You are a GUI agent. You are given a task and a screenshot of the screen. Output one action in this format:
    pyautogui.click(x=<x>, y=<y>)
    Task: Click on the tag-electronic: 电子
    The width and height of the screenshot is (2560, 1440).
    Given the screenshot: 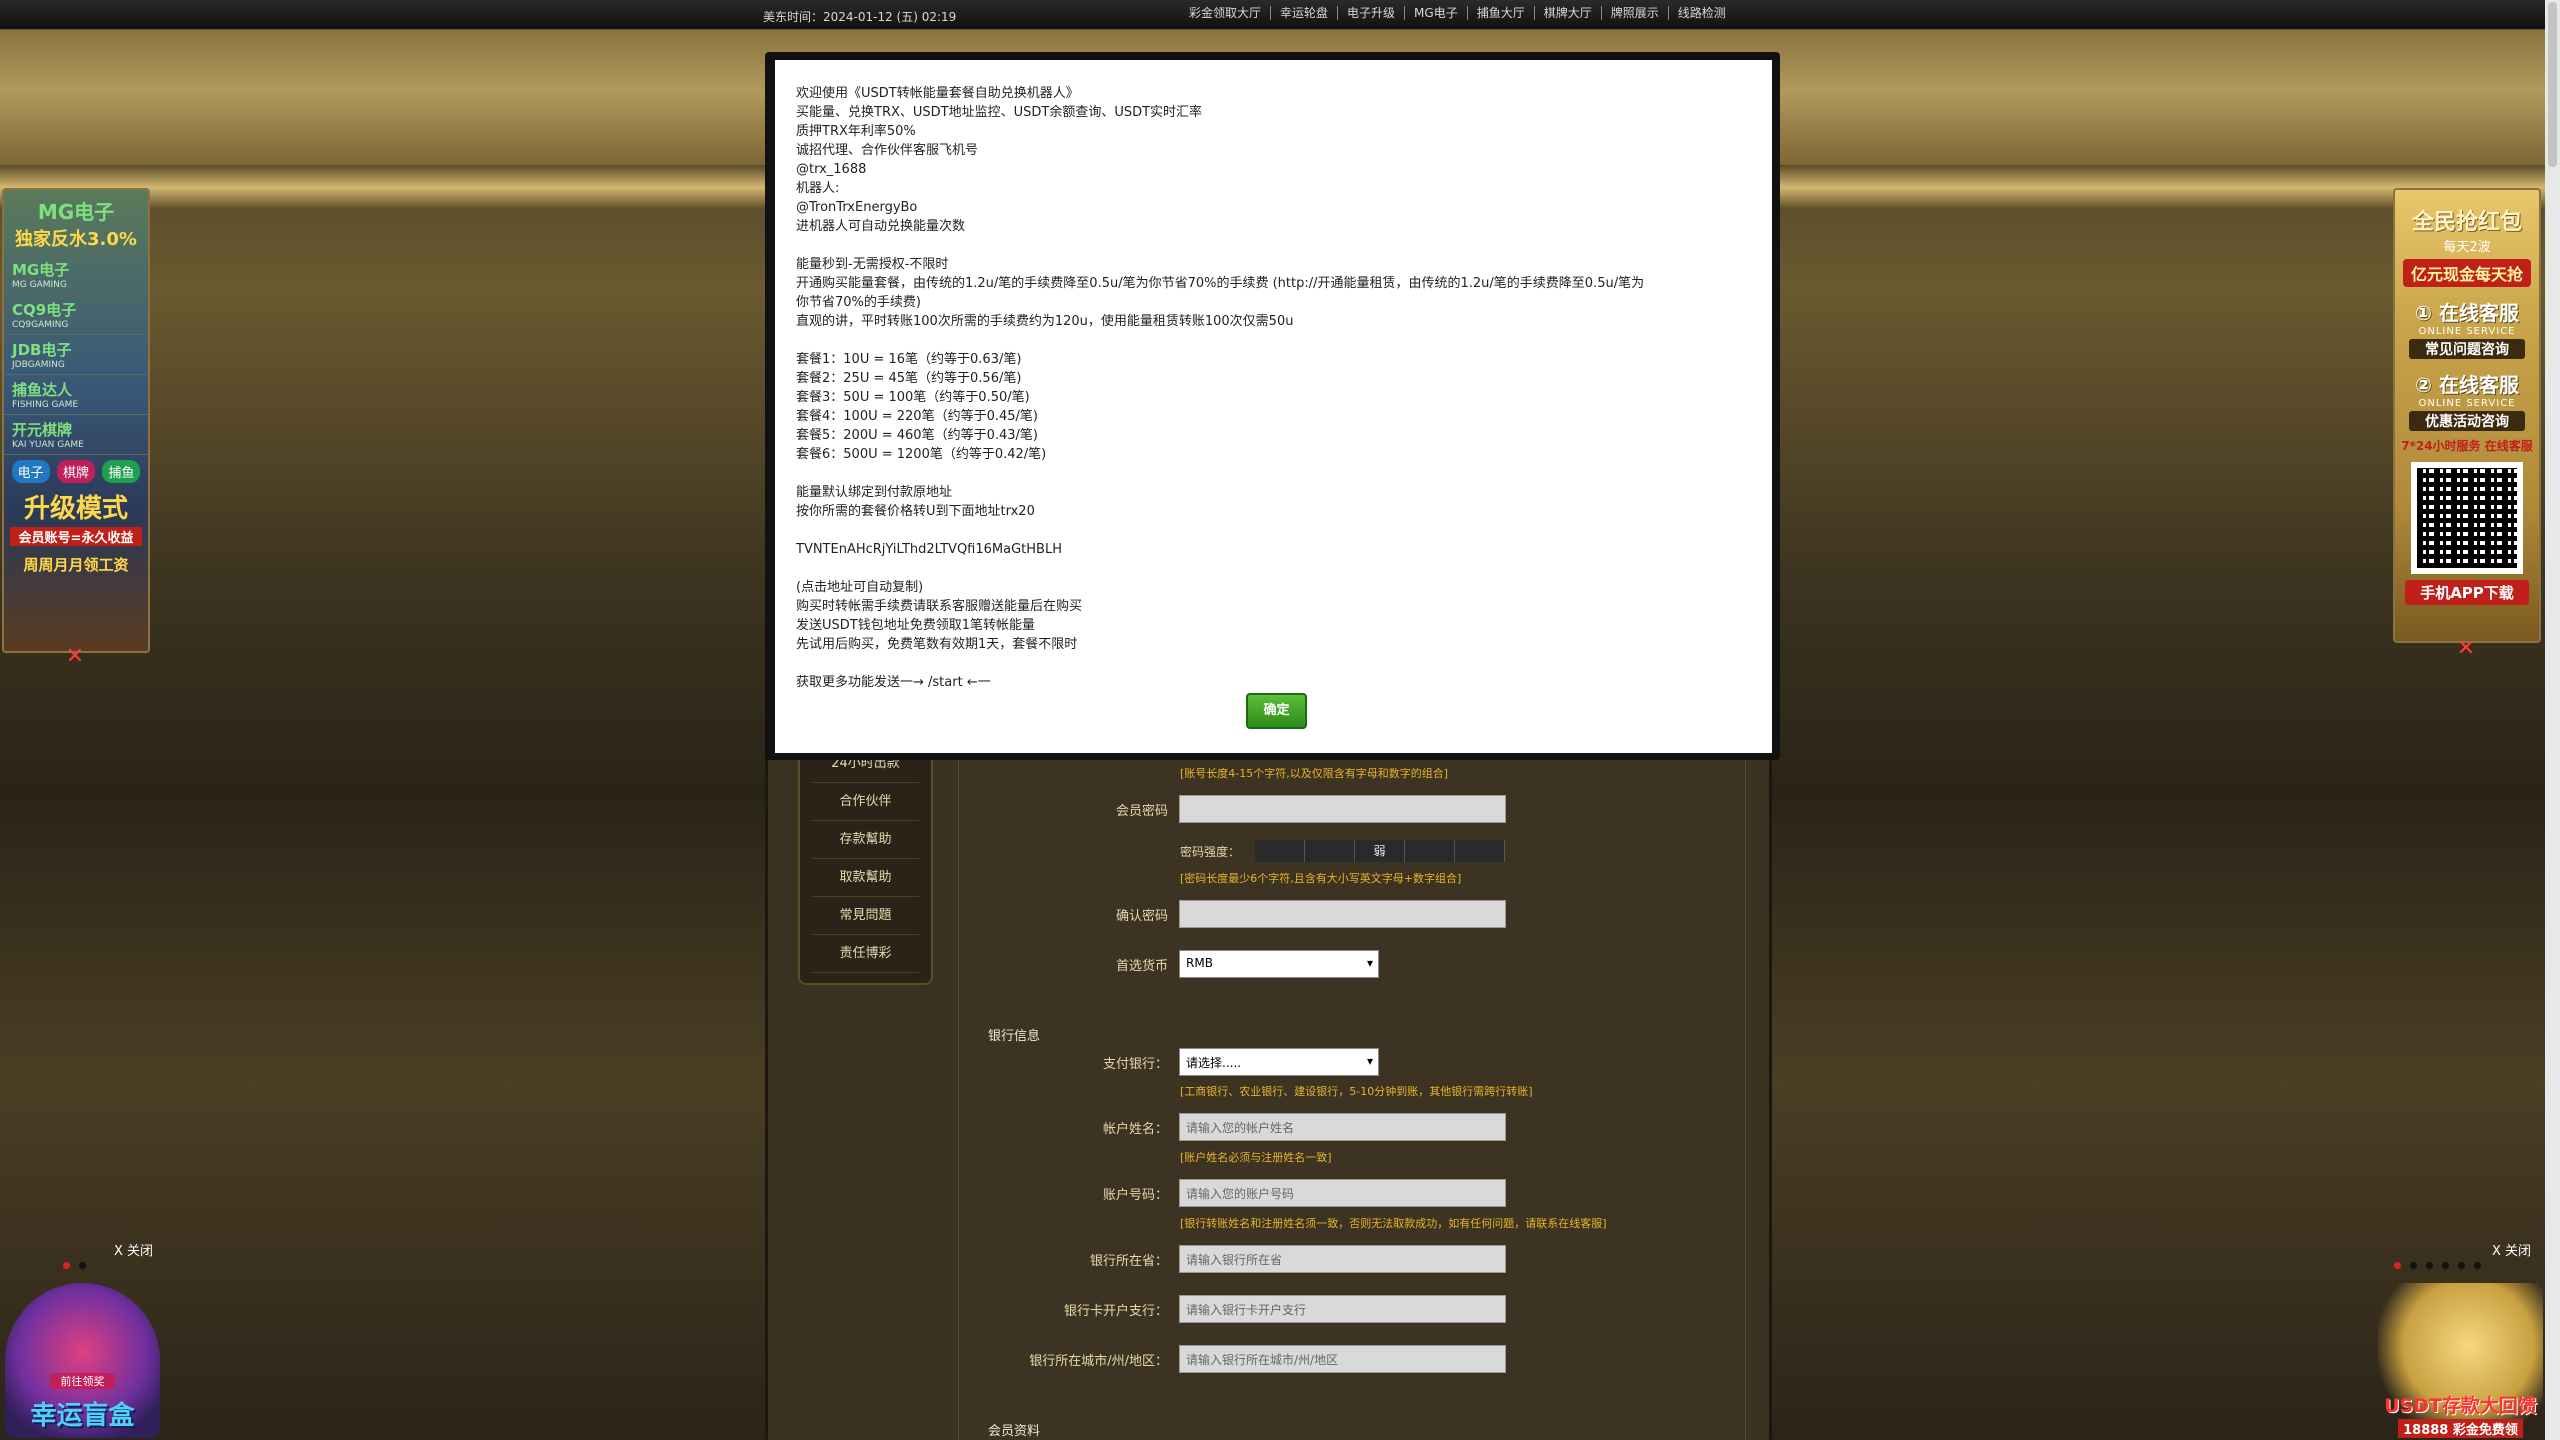 What is the action you would take?
    pyautogui.click(x=30, y=471)
    